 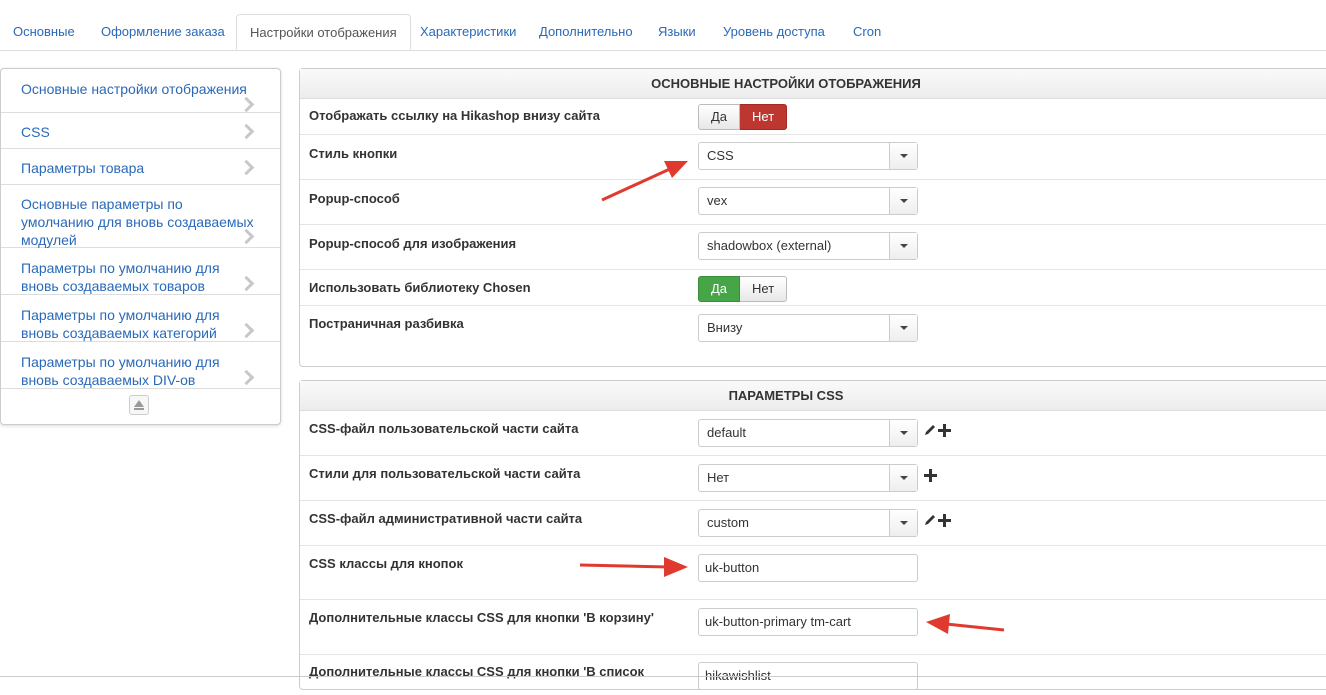 What do you see at coordinates (468, 31) in the screenshot?
I see `tab-characteristics: Характеристики` at bounding box center [468, 31].